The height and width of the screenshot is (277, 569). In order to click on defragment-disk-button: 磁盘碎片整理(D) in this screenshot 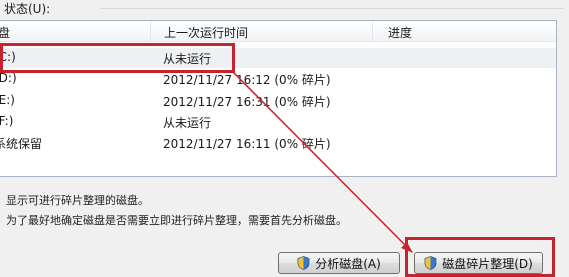, I will do `click(478, 263)`.